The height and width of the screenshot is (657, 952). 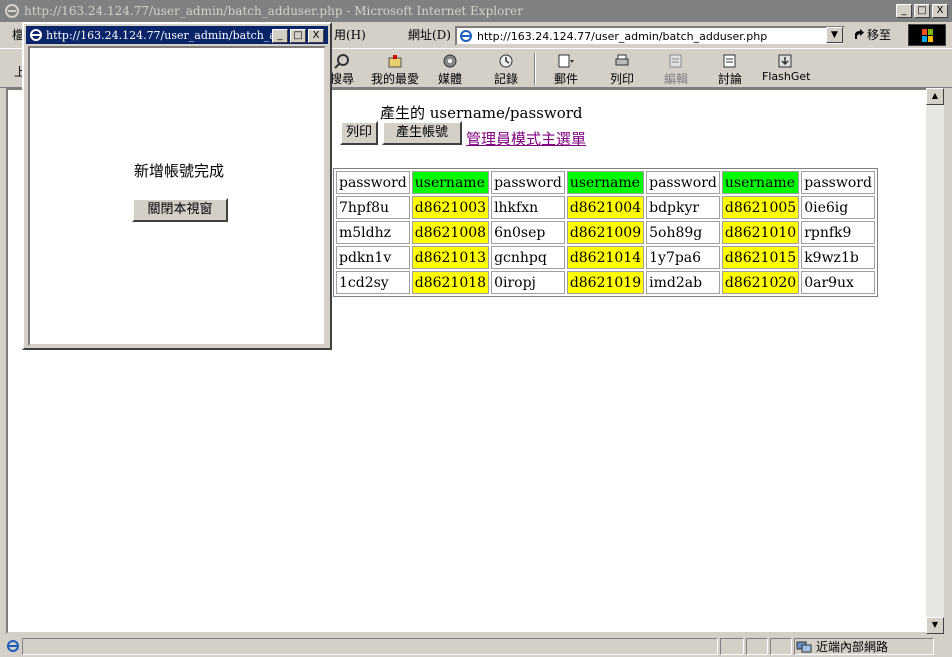 I want to click on toolbar-separator, so click(x=535, y=69).